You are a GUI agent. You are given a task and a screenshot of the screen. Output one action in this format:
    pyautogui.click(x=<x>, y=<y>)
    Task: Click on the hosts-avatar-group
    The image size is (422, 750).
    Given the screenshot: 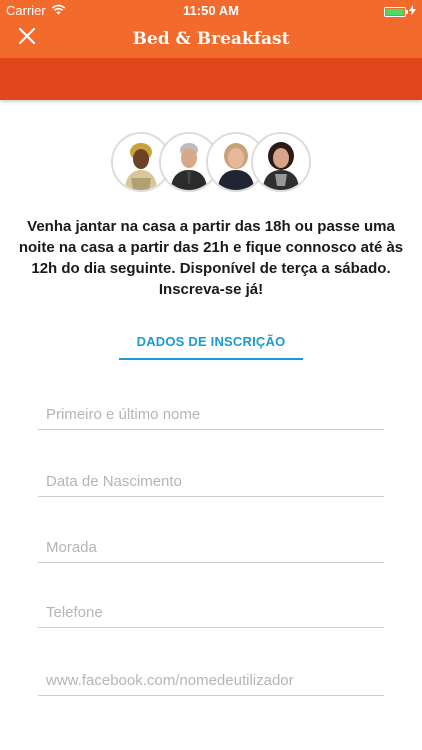 What is the action you would take?
    pyautogui.click(x=211, y=164)
    